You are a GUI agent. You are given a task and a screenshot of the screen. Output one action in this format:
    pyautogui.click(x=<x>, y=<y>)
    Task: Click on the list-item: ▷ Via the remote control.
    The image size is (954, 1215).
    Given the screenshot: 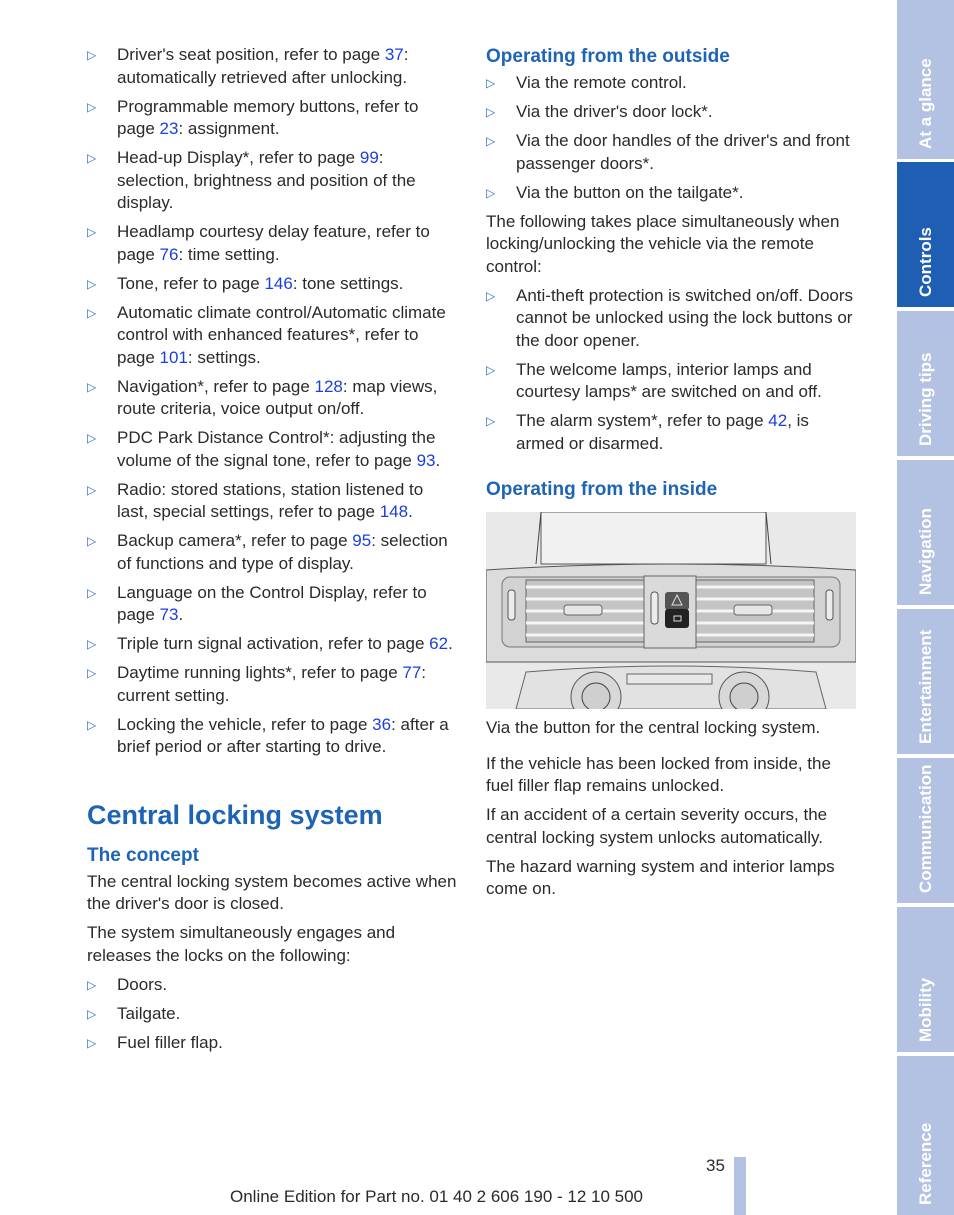 What is the action you would take?
    pyautogui.click(x=672, y=83)
    